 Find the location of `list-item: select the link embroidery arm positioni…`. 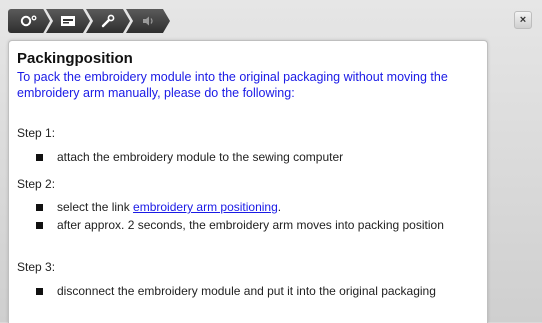

list-item: select the link embroidery arm positioni… is located at coordinates (253, 207).